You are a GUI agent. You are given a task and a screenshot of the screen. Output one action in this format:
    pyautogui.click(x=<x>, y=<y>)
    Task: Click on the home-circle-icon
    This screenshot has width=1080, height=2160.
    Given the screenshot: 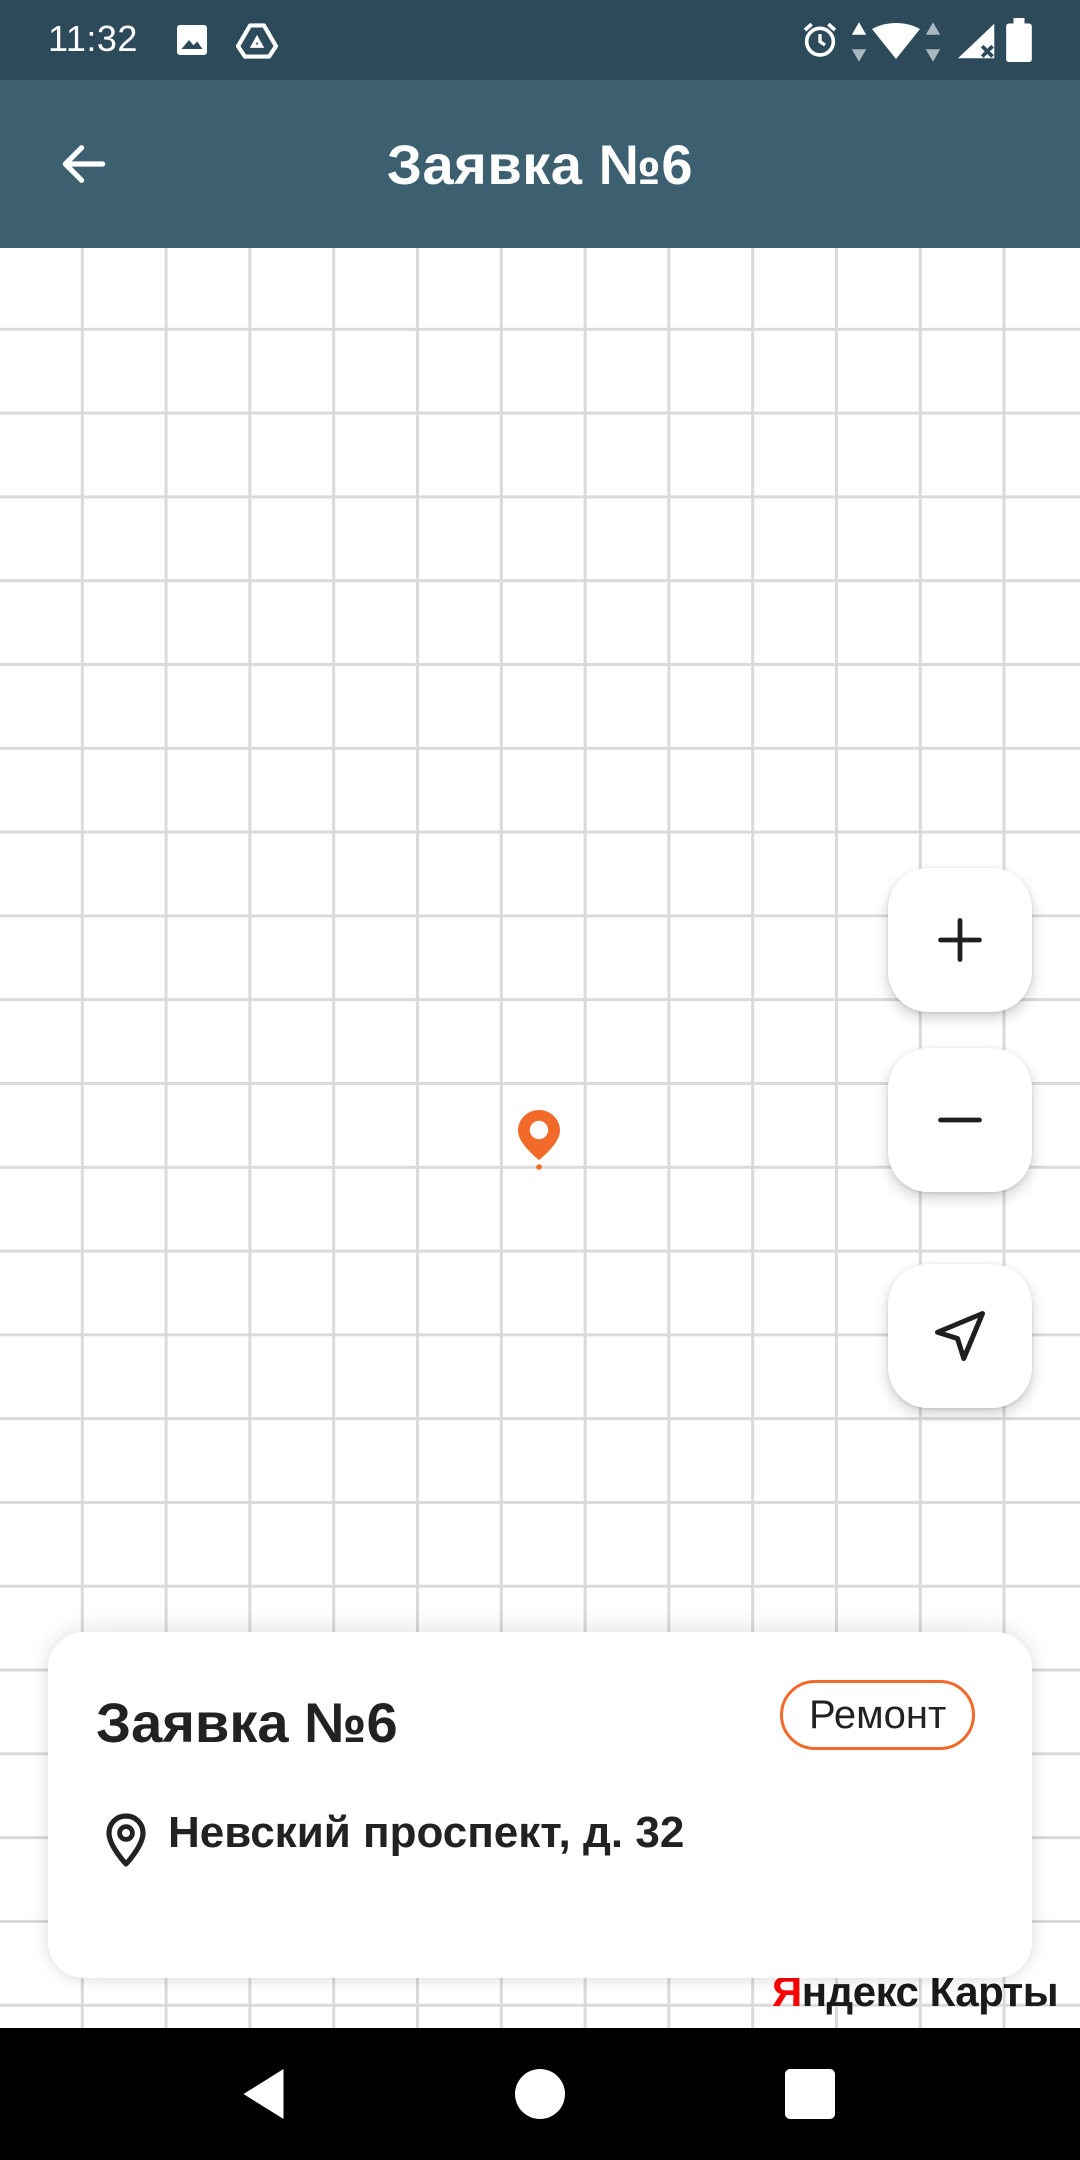 What is the action you would take?
    pyautogui.click(x=540, y=2094)
    